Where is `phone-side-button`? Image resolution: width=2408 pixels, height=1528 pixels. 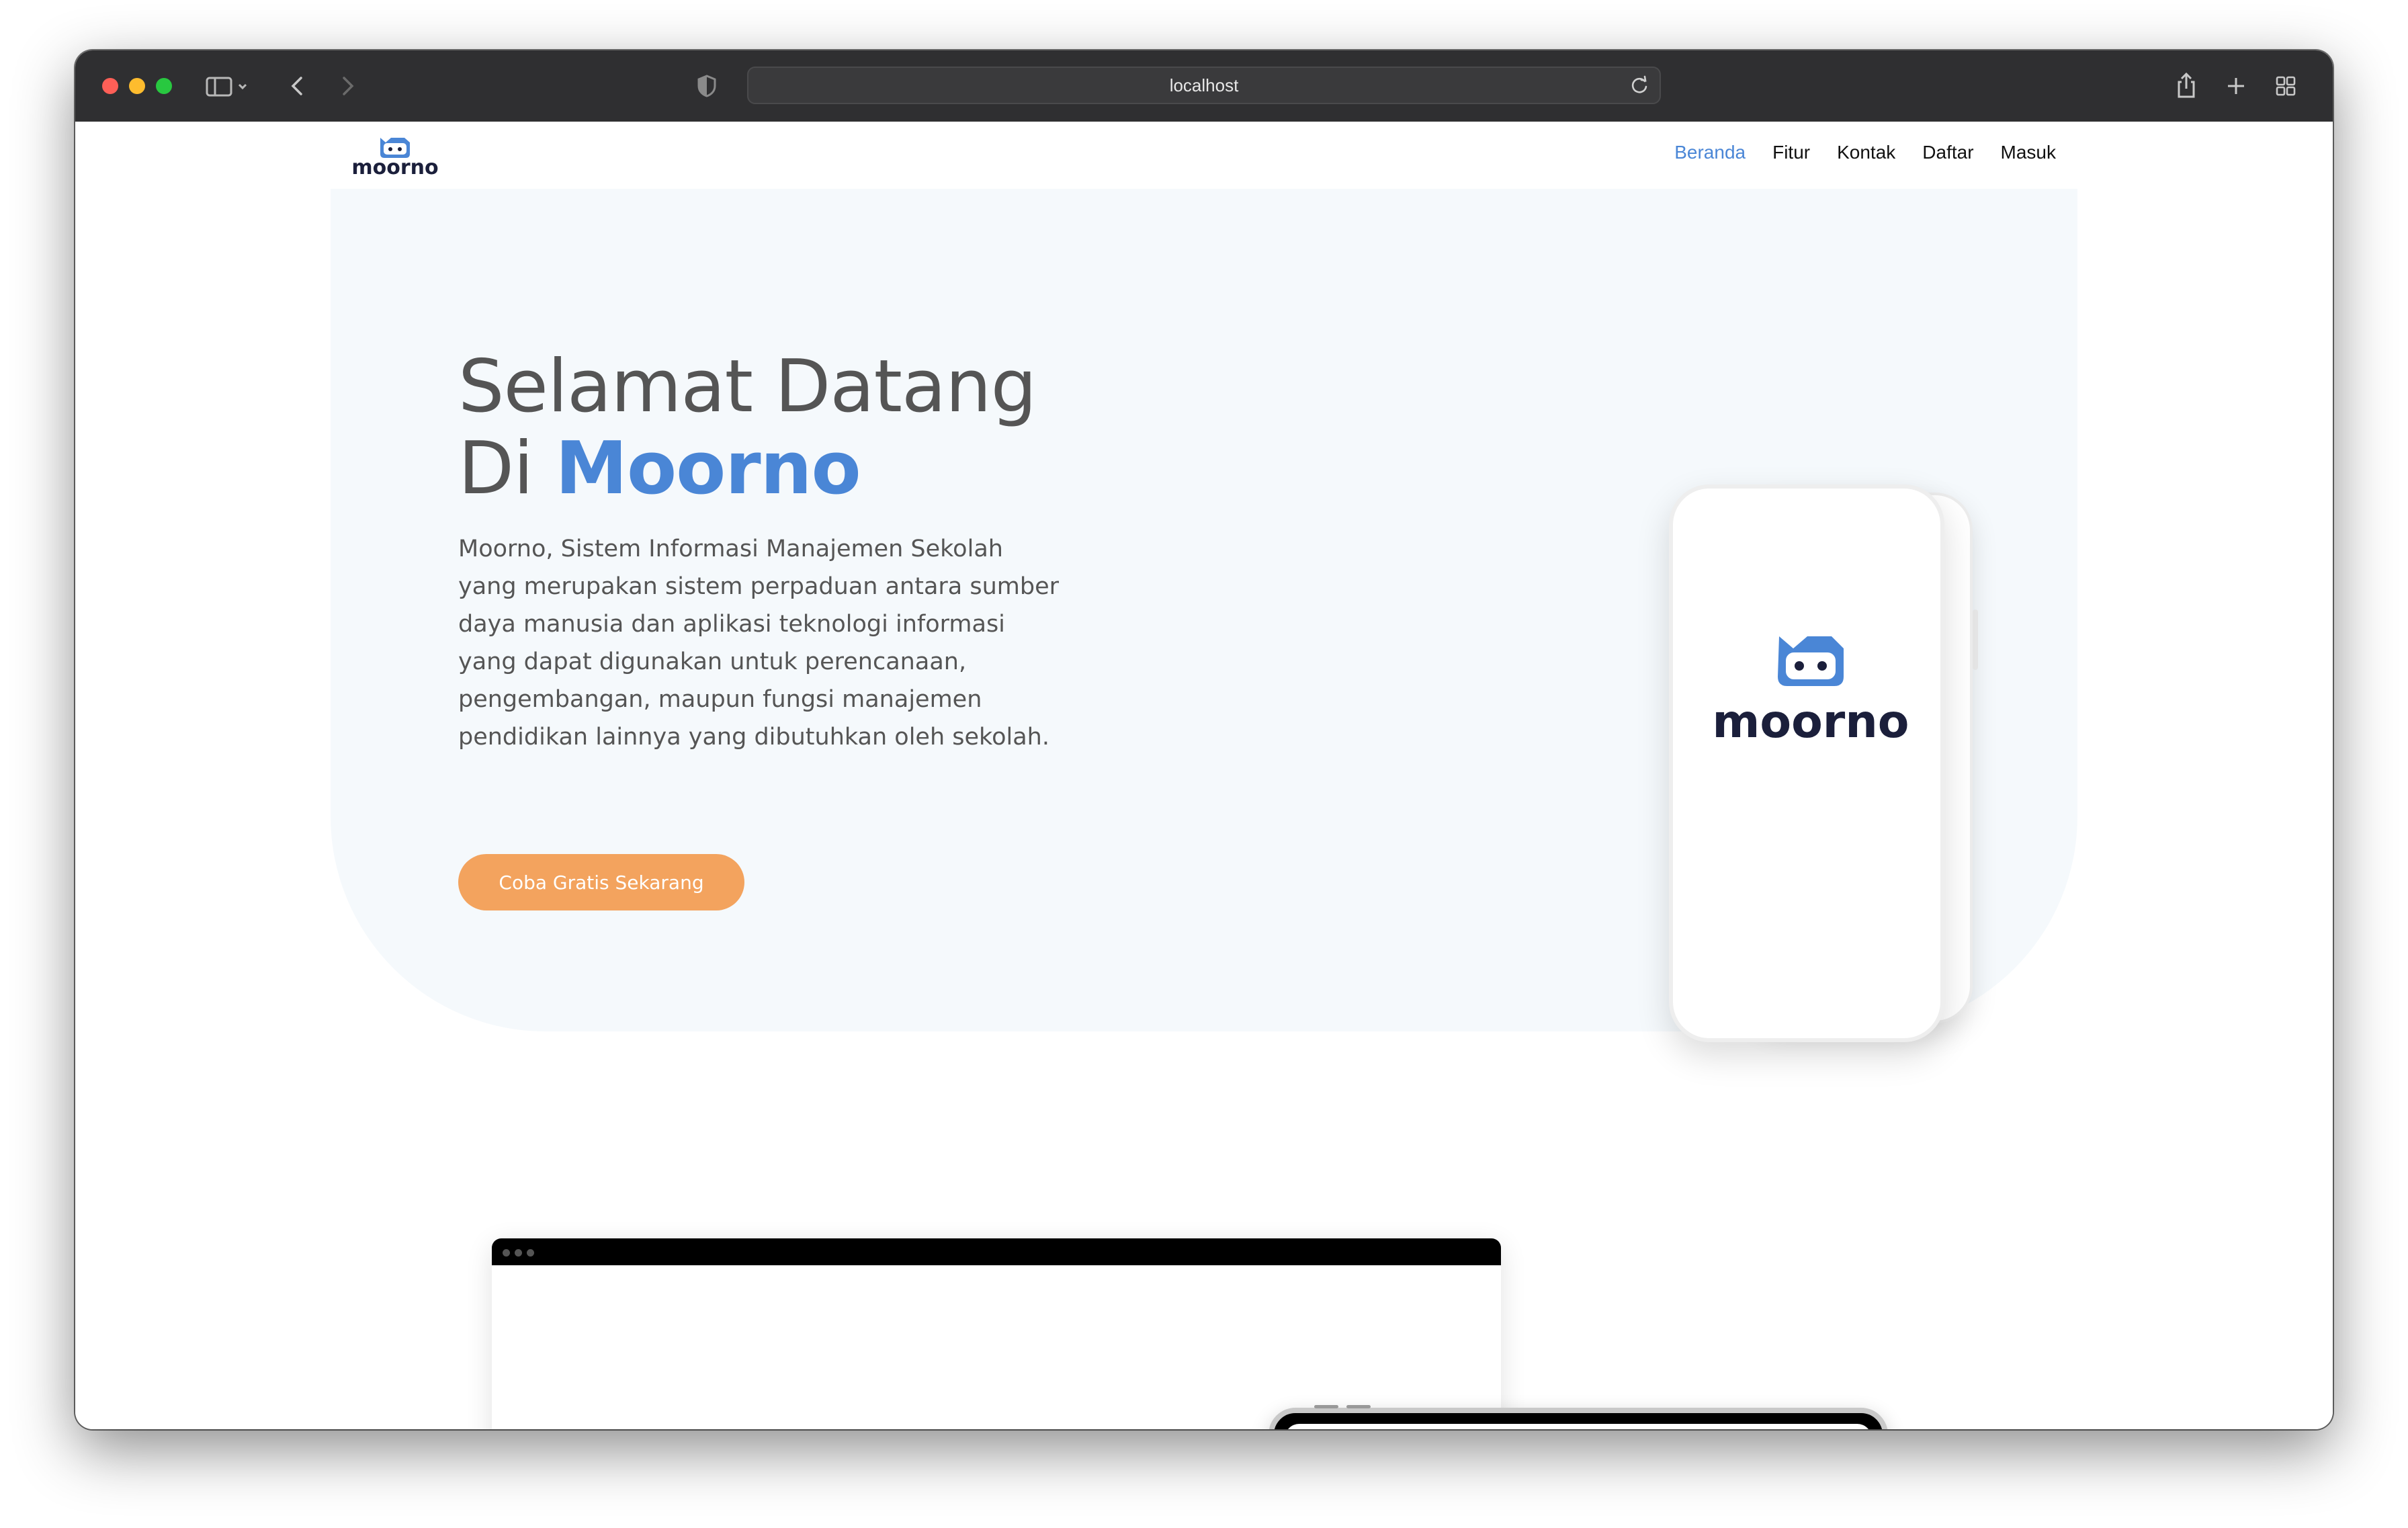 phone-side-button is located at coordinates (1975, 640).